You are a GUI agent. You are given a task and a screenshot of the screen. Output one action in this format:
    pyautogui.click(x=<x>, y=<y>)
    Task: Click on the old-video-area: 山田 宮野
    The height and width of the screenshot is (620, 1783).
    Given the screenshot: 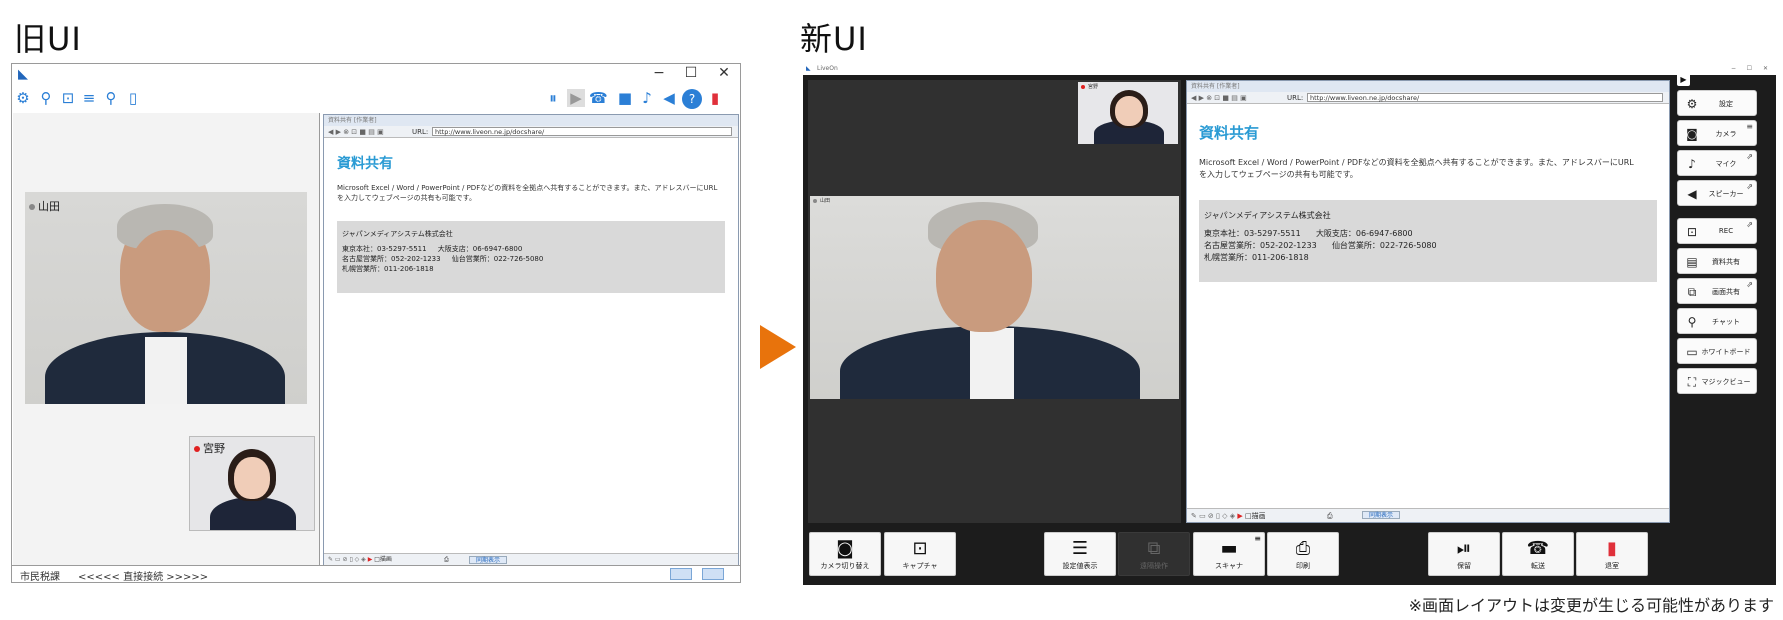 What is the action you would take?
    pyautogui.click(x=166, y=340)
    